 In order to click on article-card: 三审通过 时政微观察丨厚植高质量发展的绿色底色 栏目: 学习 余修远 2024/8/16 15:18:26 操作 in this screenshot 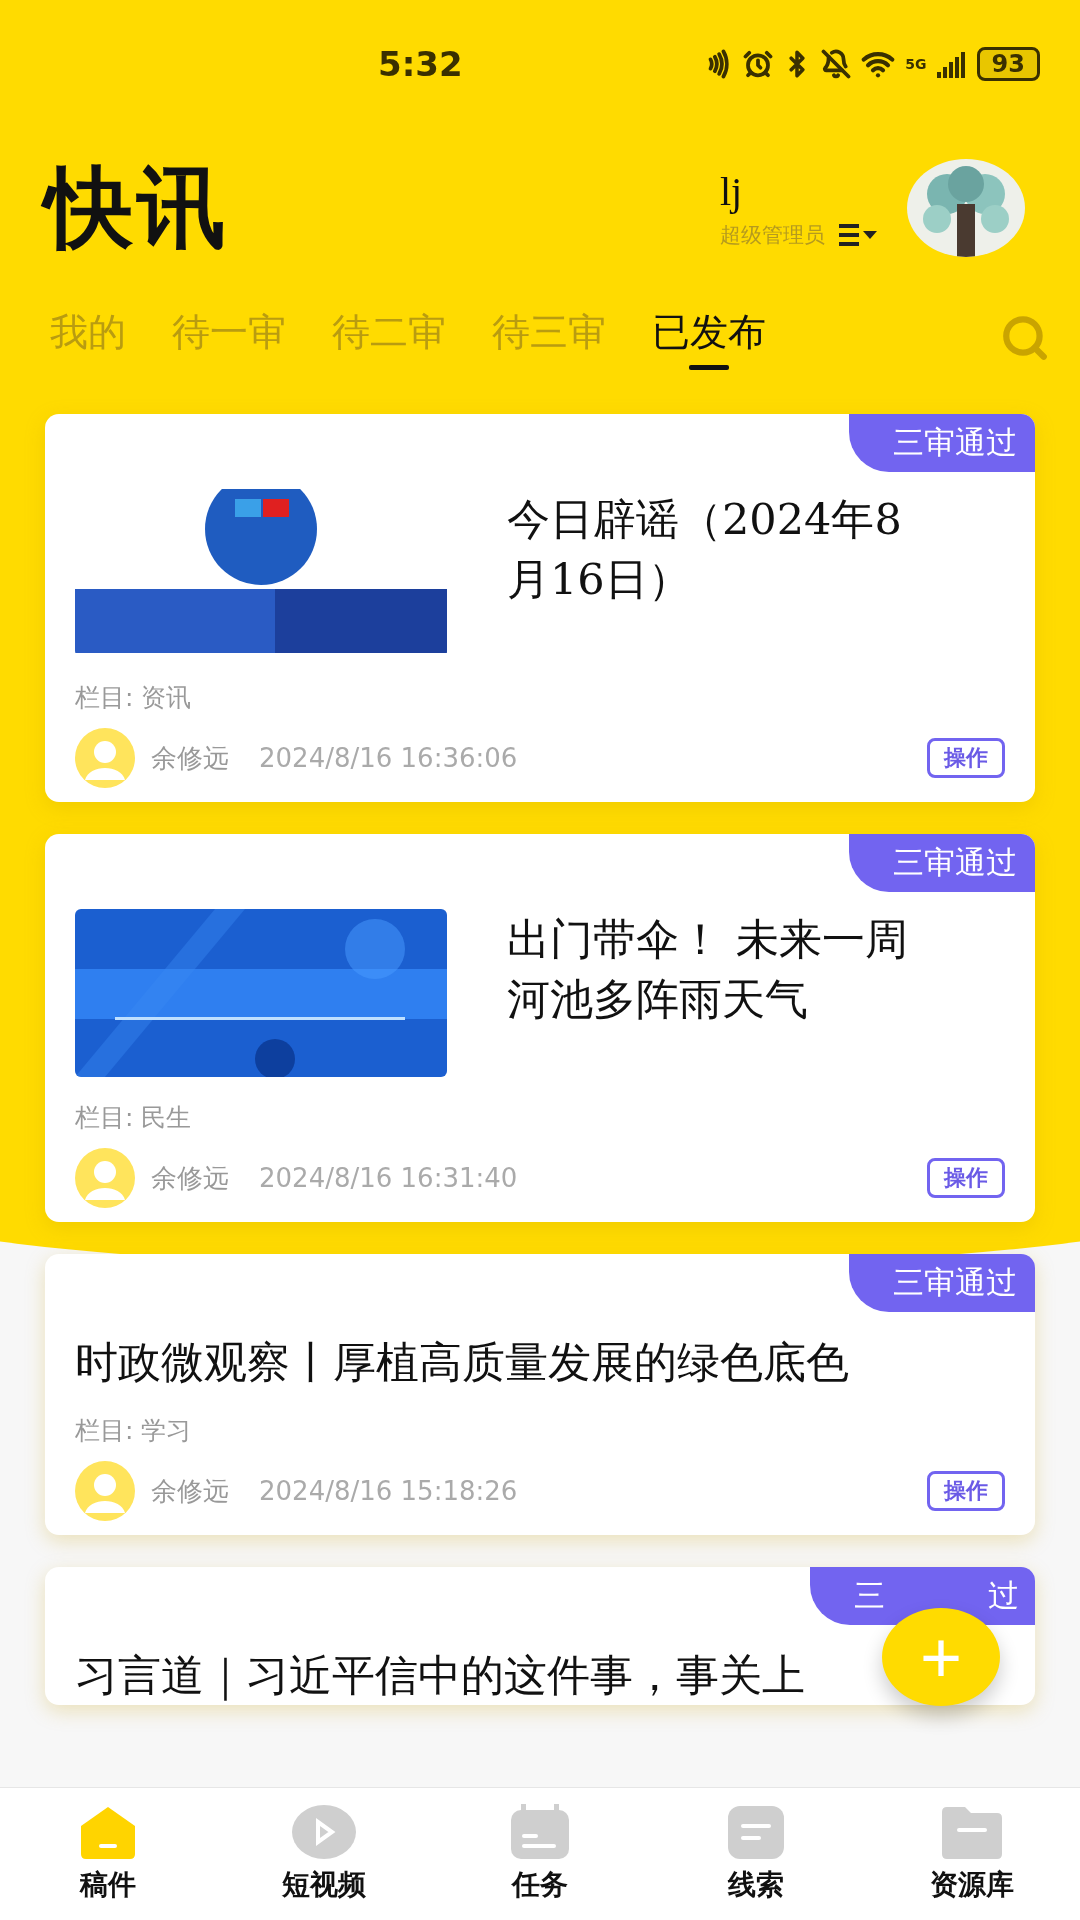, I will do `click(540, 1394)`.